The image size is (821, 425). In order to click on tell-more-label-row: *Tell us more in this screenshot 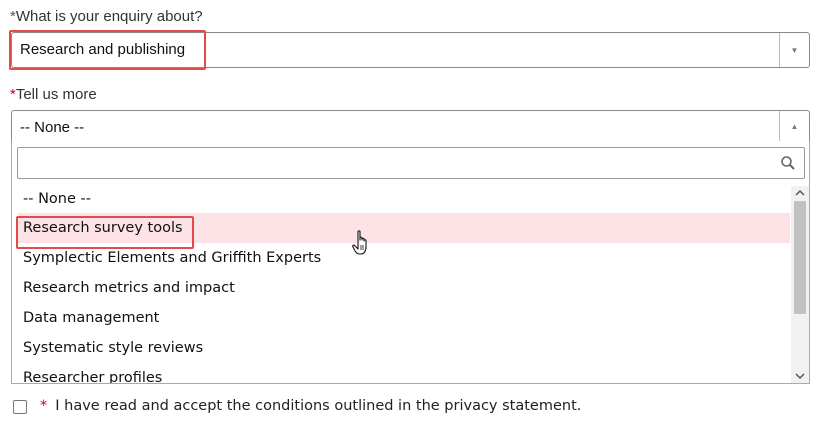, I will do `click(53, 94)`.